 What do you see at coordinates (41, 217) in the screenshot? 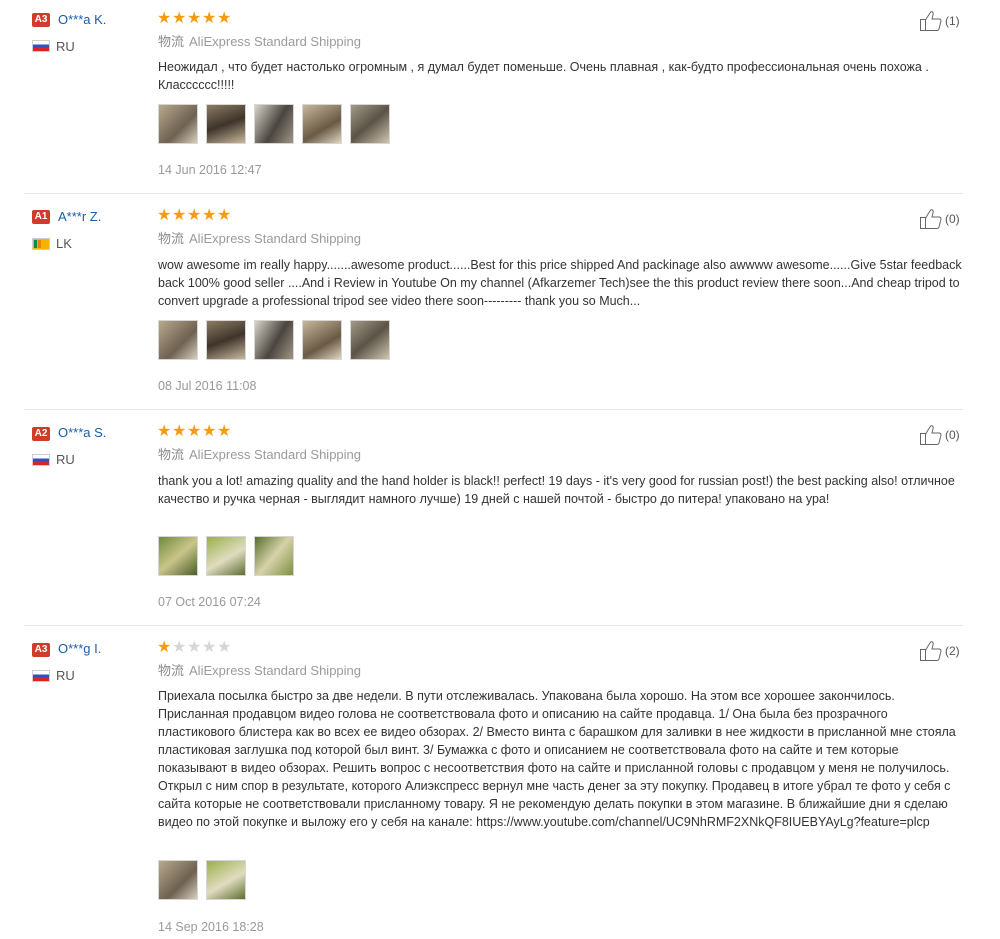
I see `buyer-level-badge: A1` at bounding box center [41, 217].